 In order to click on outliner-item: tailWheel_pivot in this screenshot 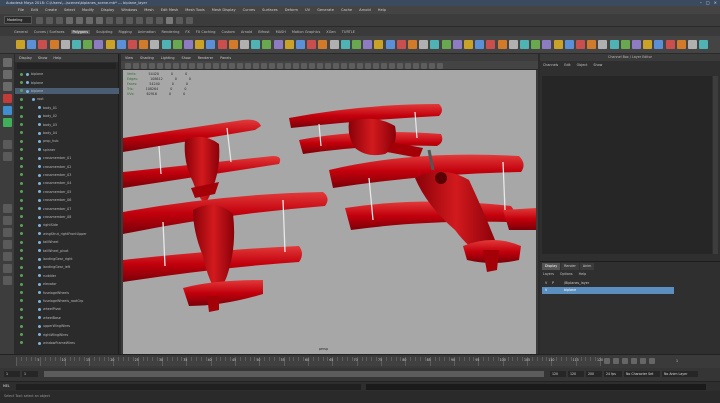, I will do `click(67, 250)`.